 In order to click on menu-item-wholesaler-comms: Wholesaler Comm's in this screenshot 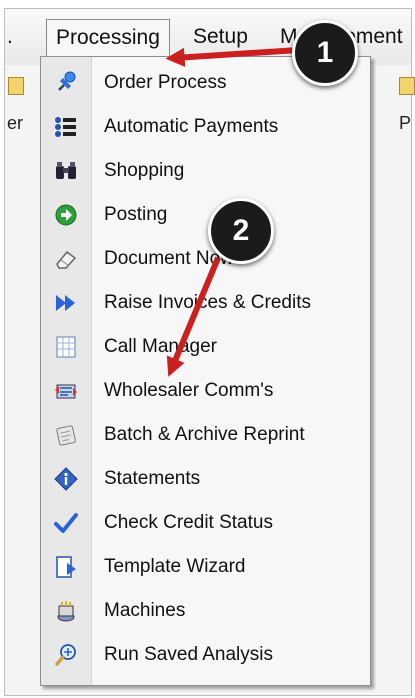, I will do `click(205, 391)`.